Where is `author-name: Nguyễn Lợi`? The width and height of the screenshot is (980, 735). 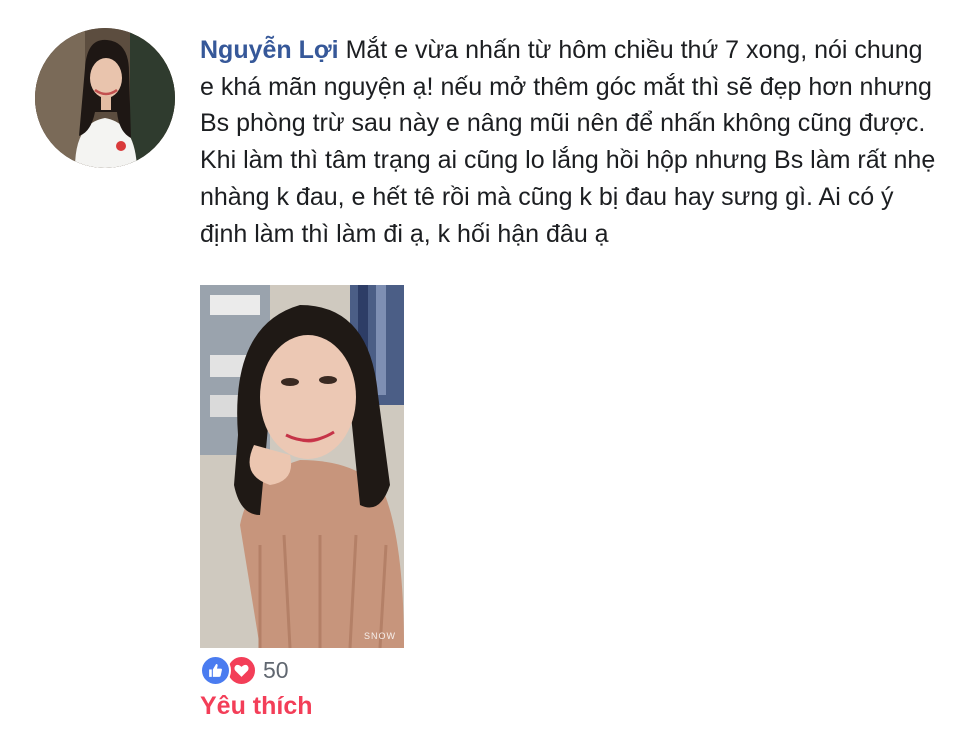 author-name: Nguyễn Lợi is located at coordinates (269, 50).